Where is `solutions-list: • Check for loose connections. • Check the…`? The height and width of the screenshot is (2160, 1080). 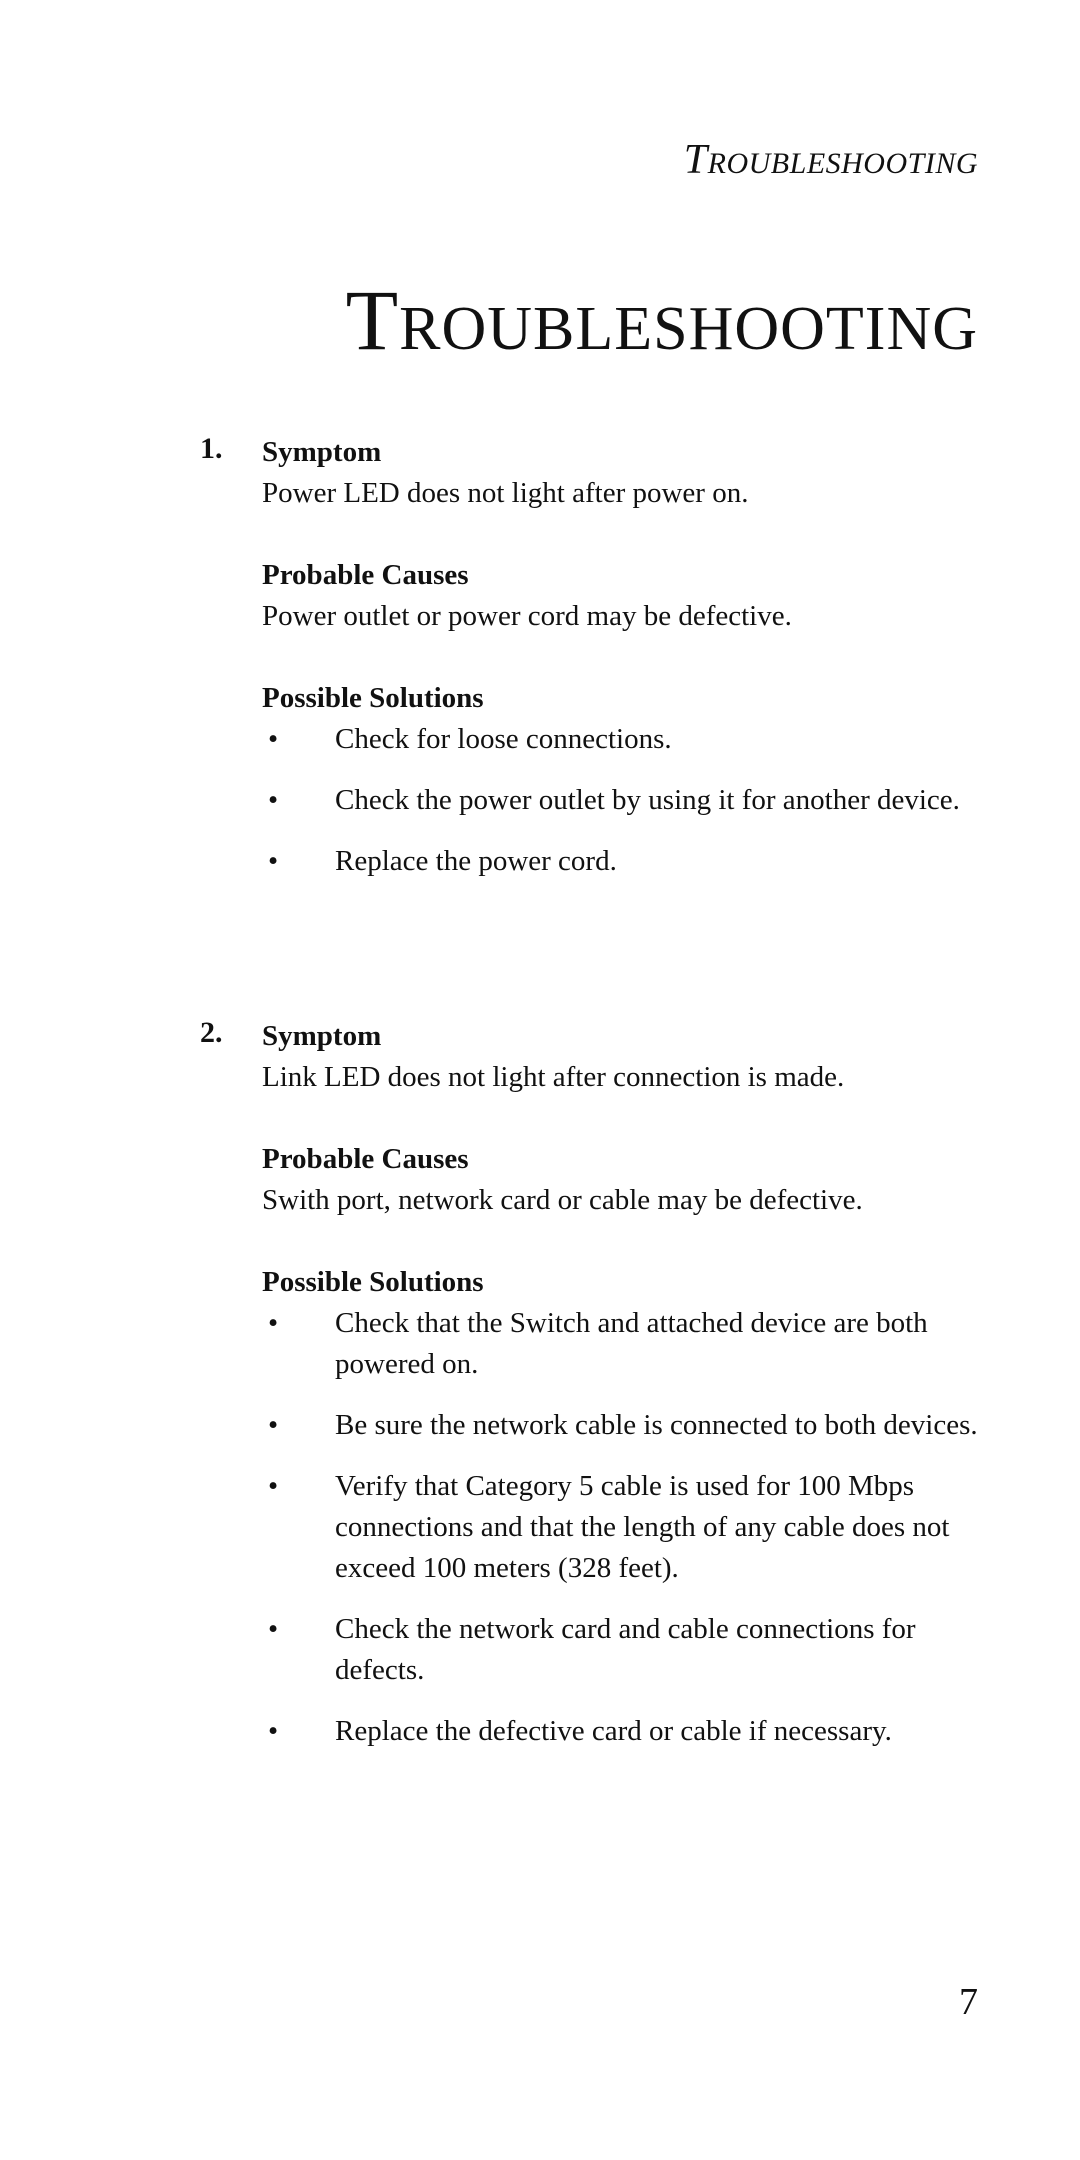 solutions-list: • Check for loose connections. • Check the… is located at coordinates (631, 800).